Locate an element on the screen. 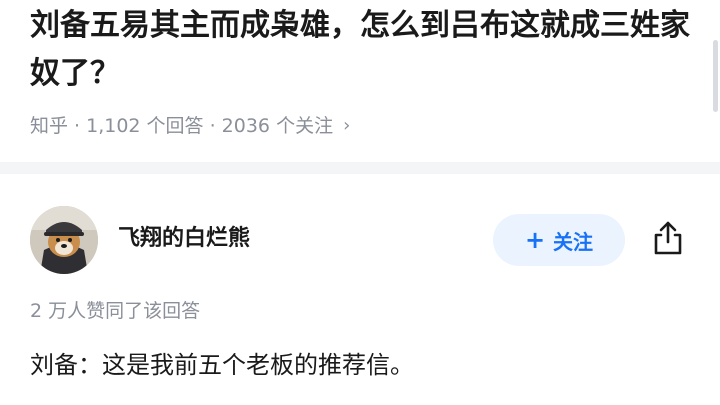  question-meta-text: 知乎 · 1,102 个回答 · 2036 个关注 is located at coordinates (182, 126).